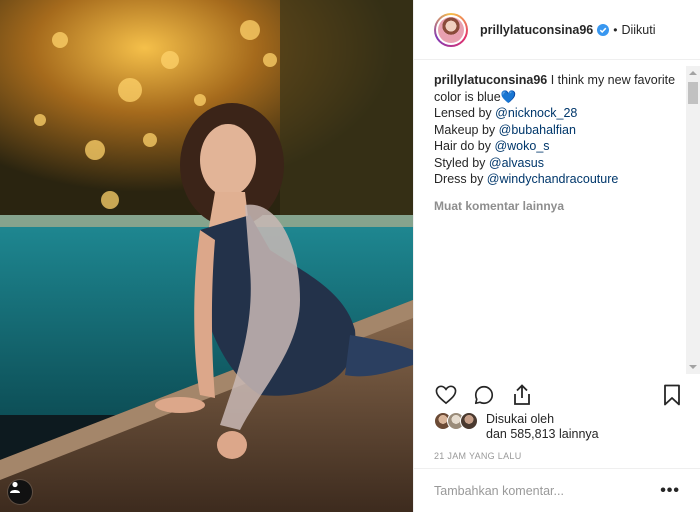 The height and width of the screenshot is (512, 700). What do you see at coordinates (464, 146) in the screenshot?
I see `credit-prefix: Hair do by` at bounding box center [464, 146].